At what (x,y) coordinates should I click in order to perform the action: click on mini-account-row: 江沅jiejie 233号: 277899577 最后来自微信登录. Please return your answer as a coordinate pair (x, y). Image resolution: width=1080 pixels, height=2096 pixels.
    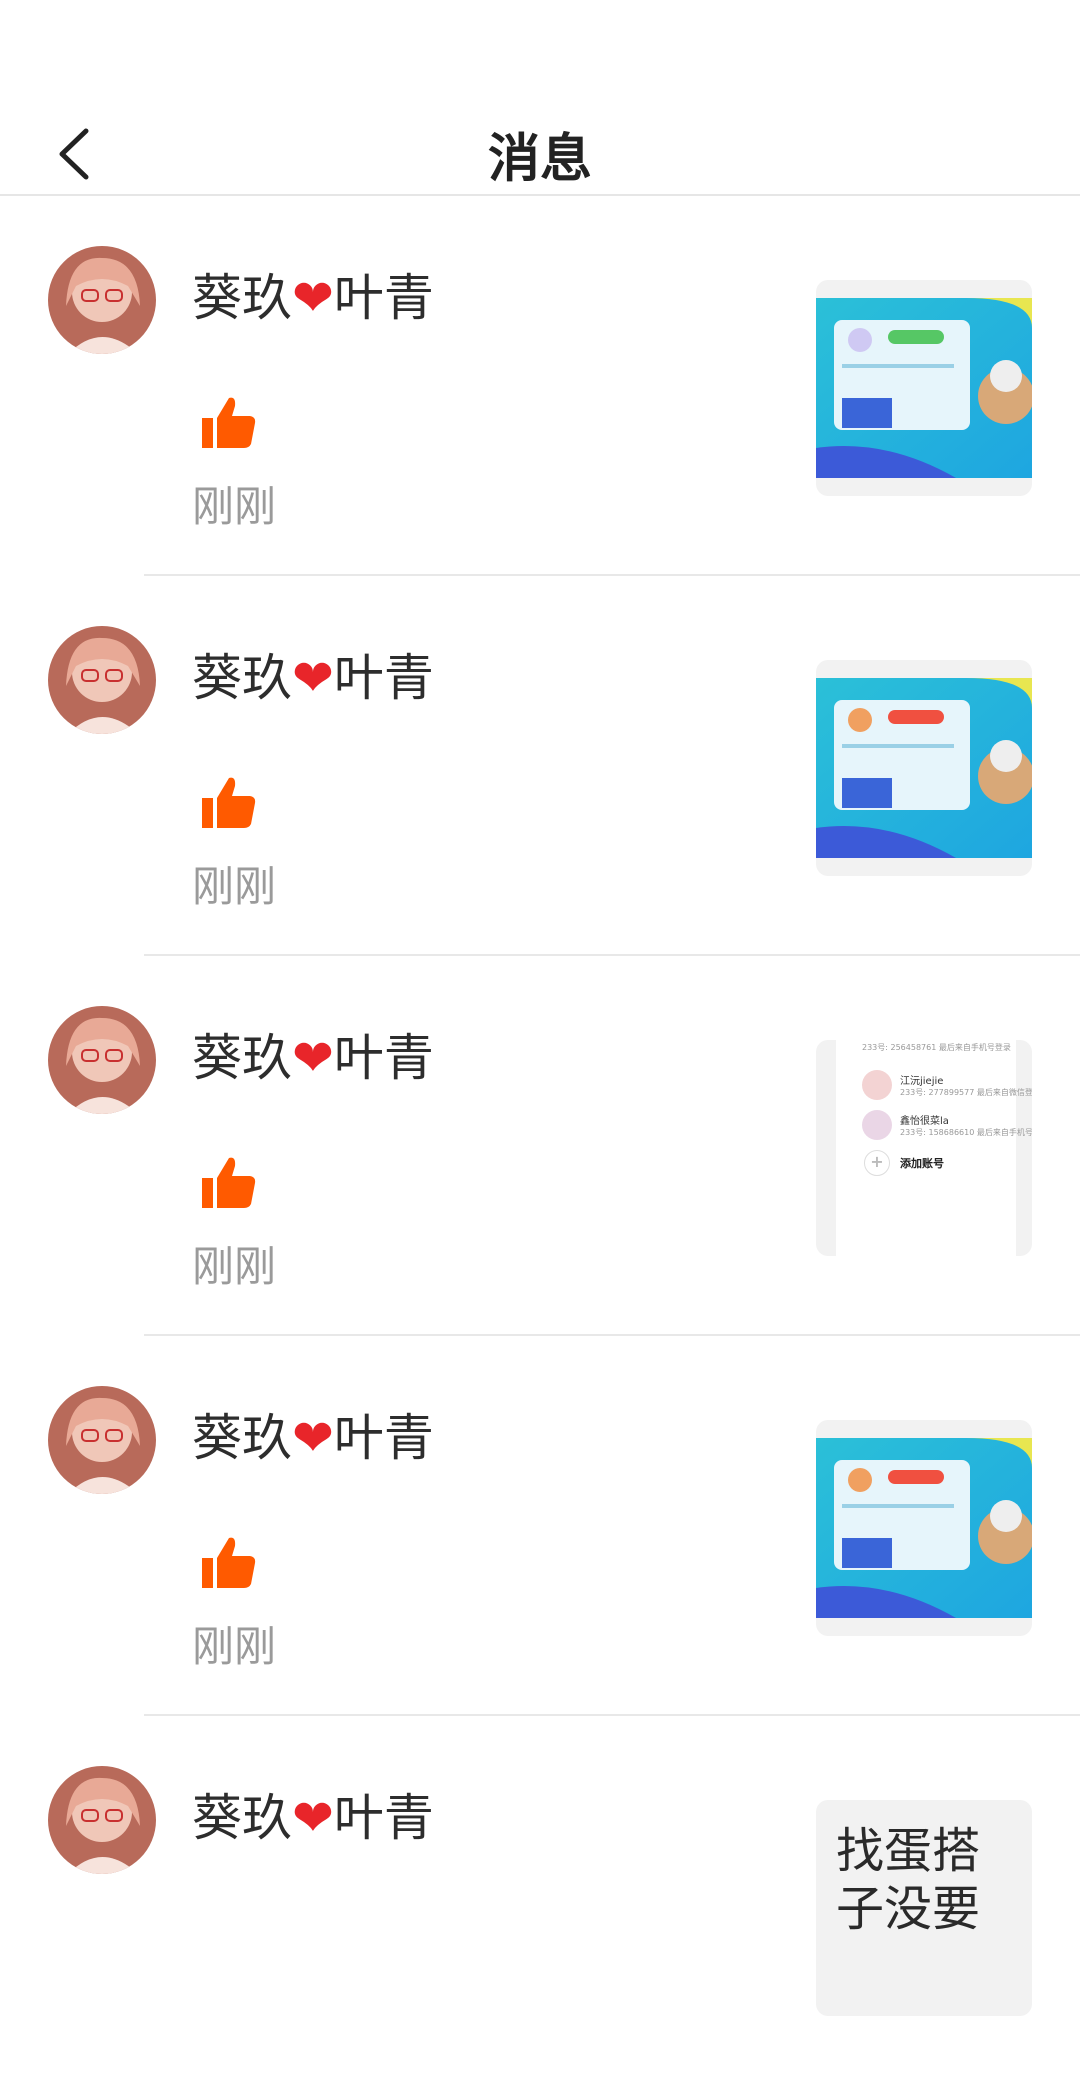
    Looking at the image, I should click on (947, 1085).